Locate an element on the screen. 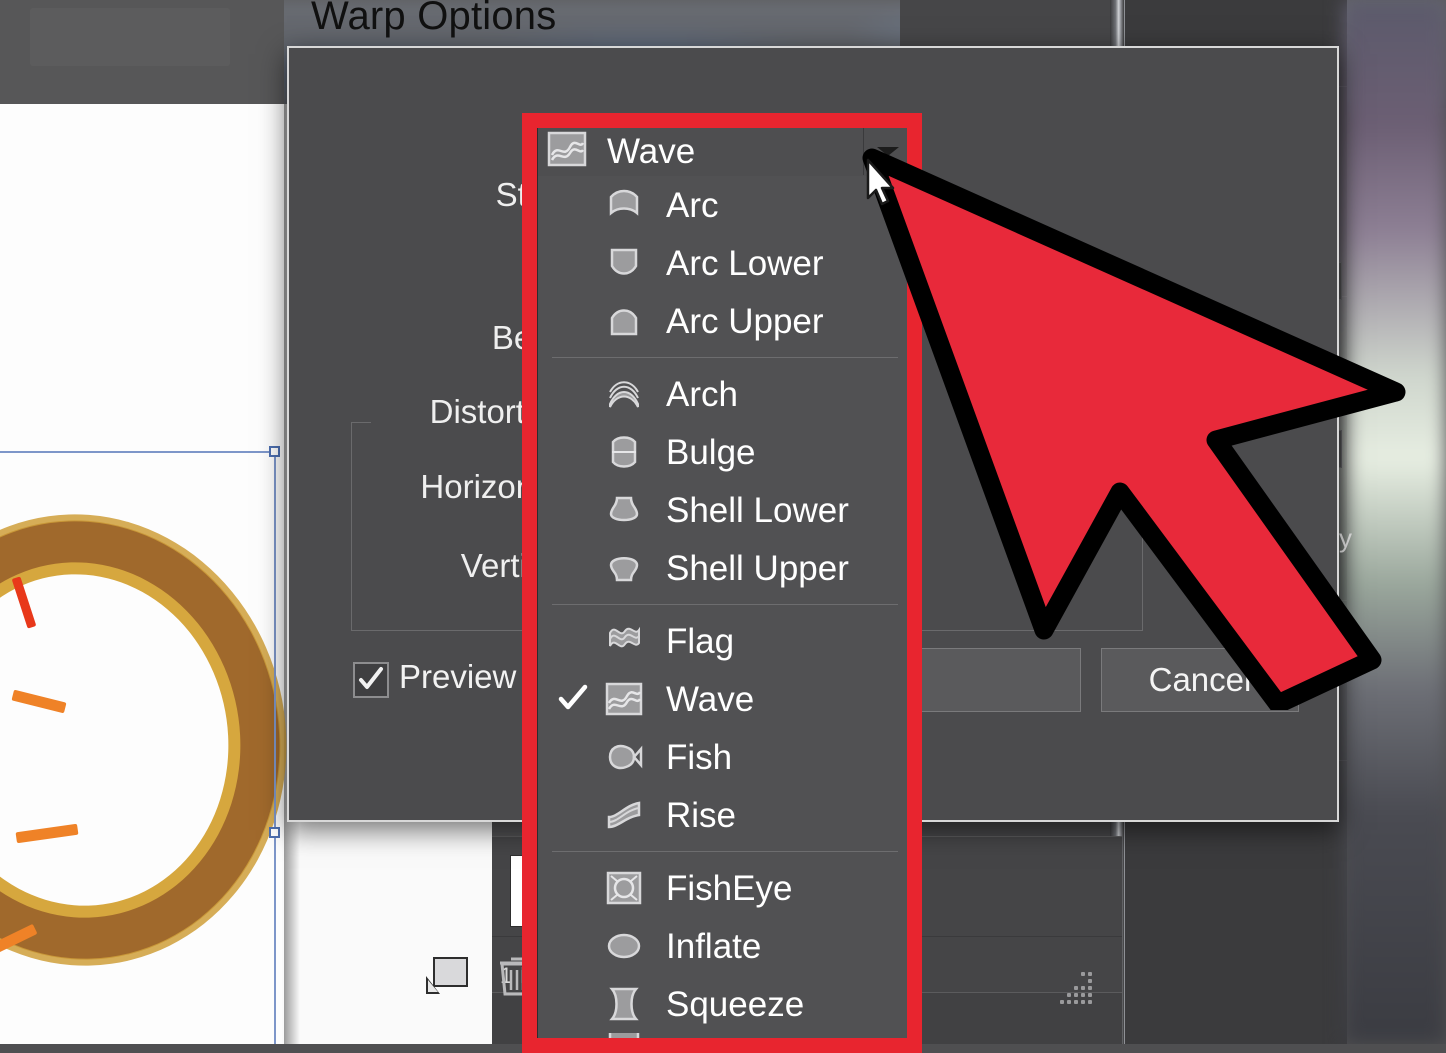 The width and height of the screenshot is (1446, 1053). arc-lower-icon is located at coordinates (624, 263).